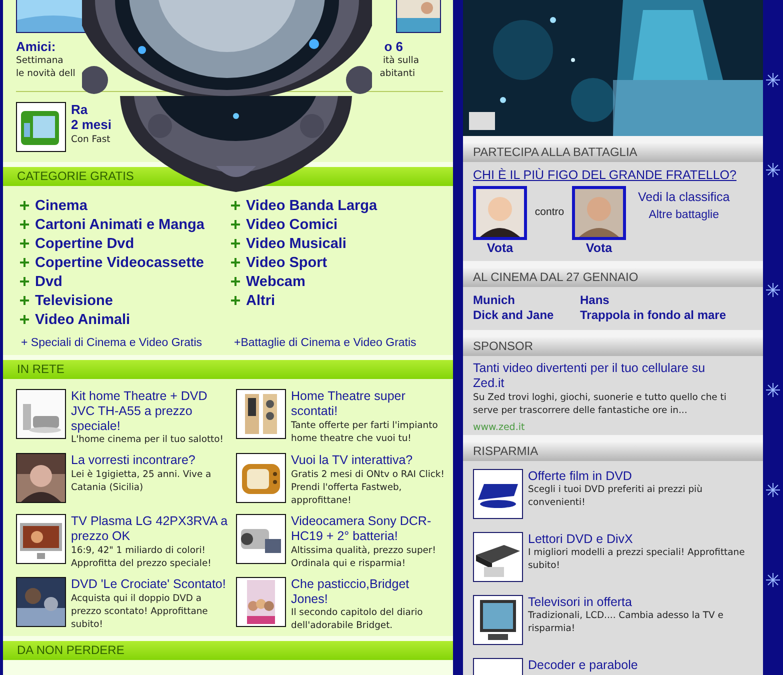 The image size is (783, 675). What do you see at coordinates (613, 277) in the screenshot?
I see `section-header: AL CINEMA DAL 27 GENNAIO` at bounding box center [613, 277].